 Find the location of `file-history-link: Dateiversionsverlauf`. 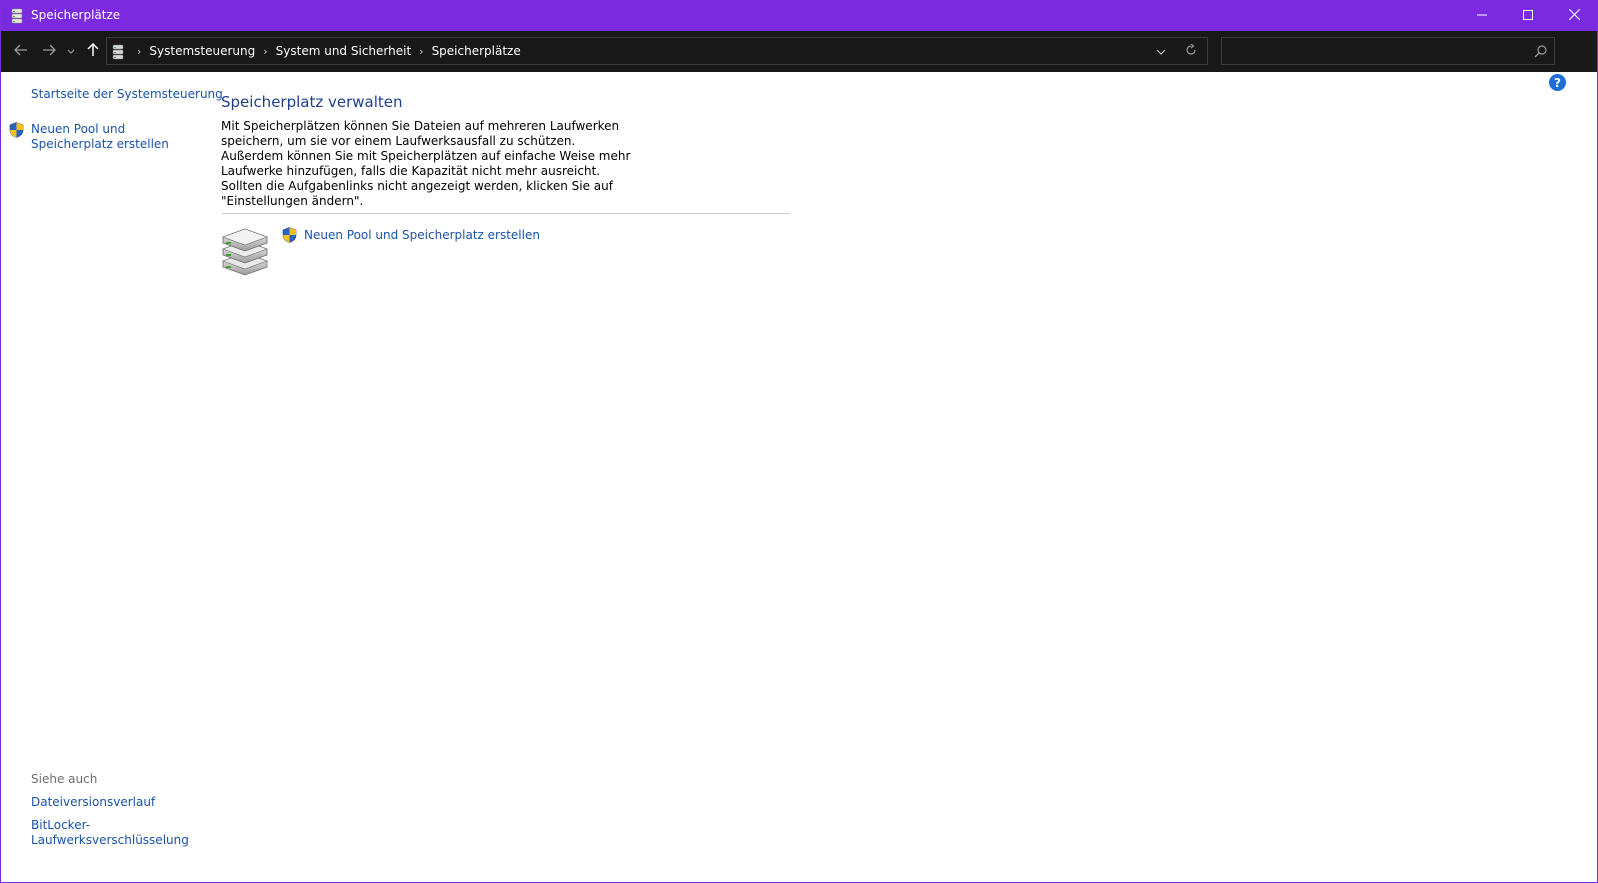

file-history-link: Dateiversionsverlauf is located at coordinates (93, 802).